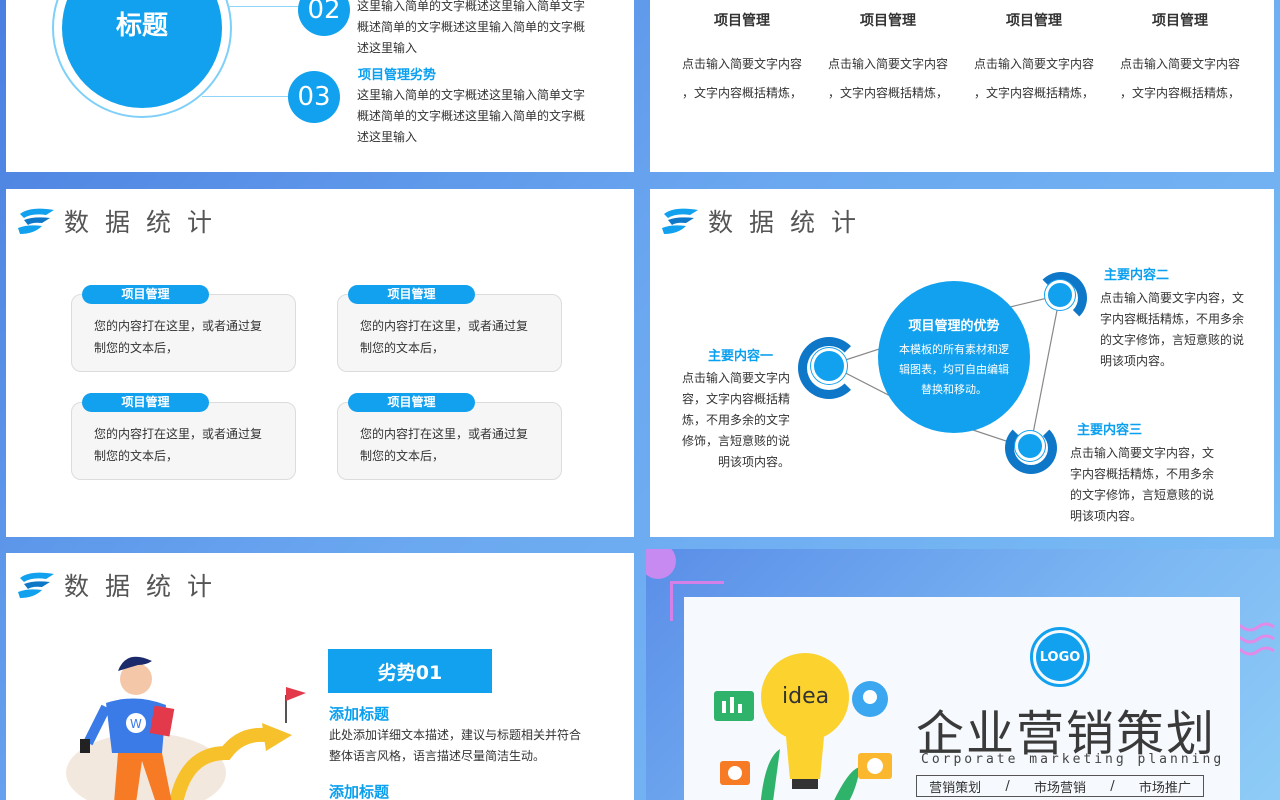 This screenshot has height=800, width=1280. Describe the element at coordinates (1033, 56) in the screenshot. I see `pm-column-3: 项目管理 点击输入简要文字内容 ，文字内容概括精炼，` at that location.